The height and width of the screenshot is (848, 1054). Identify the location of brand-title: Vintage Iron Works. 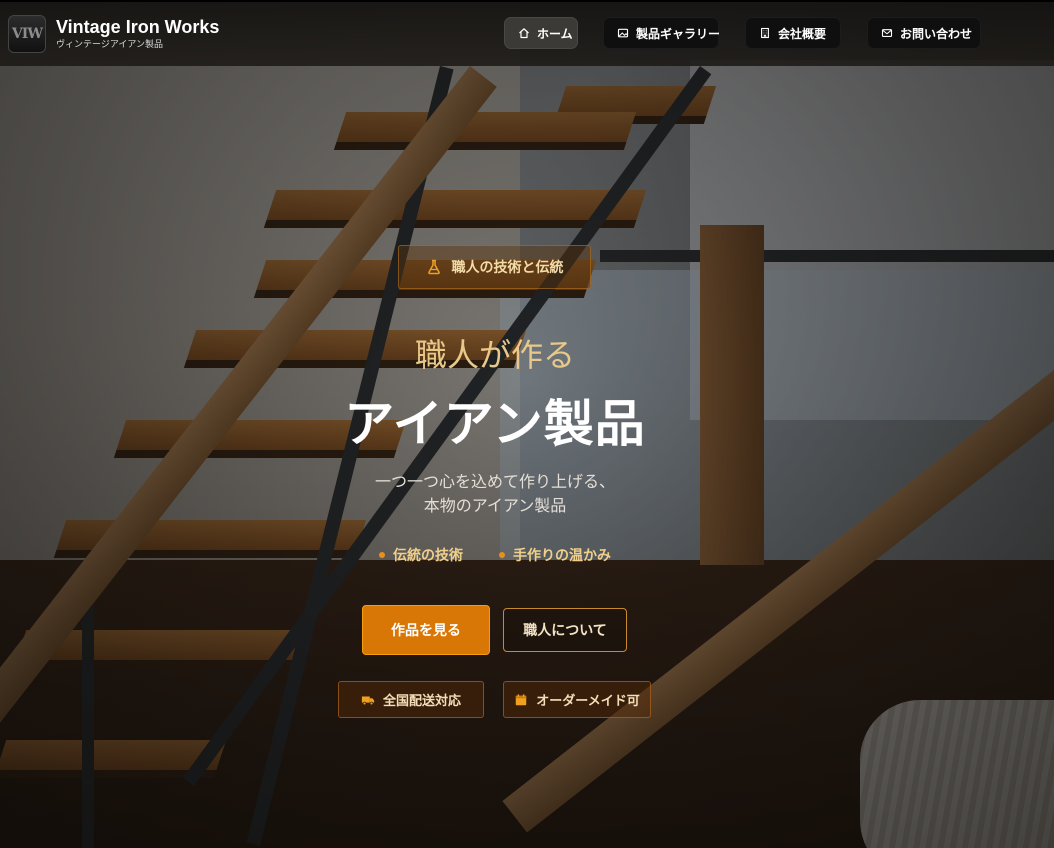
(137, 27).